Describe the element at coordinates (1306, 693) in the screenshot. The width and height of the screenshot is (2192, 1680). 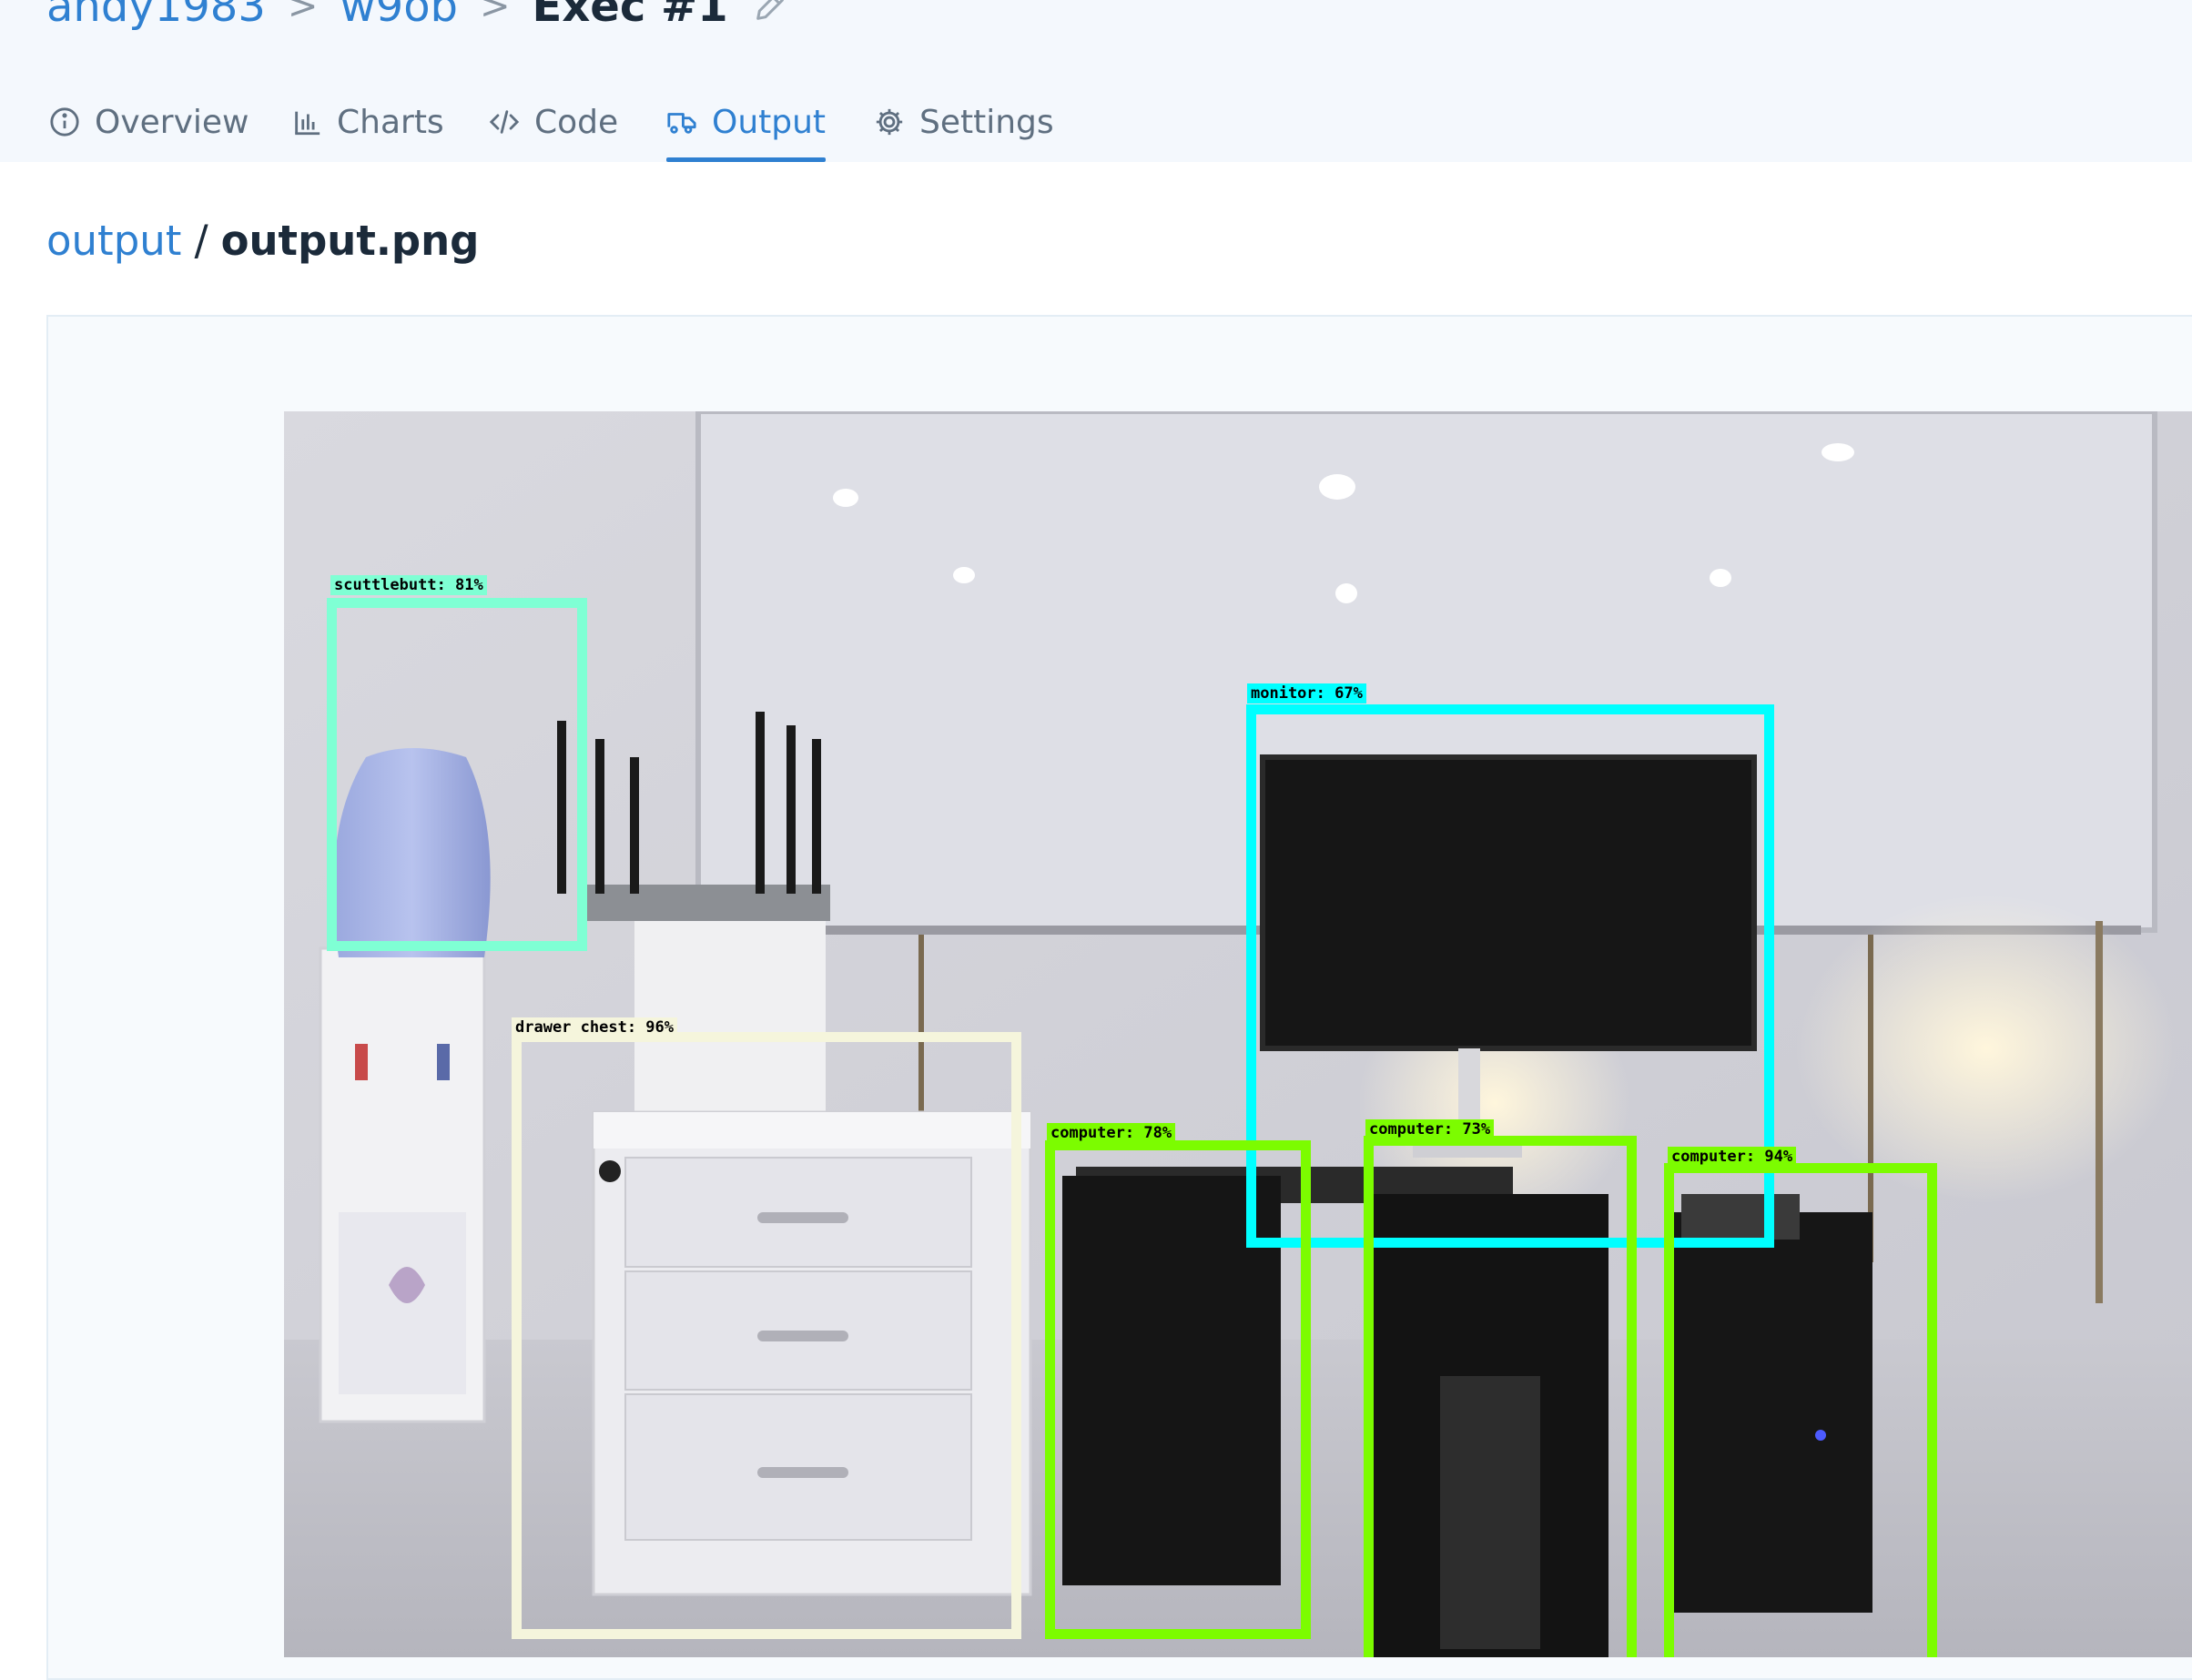
I see `detection-label: monitor: 67%` at that location.